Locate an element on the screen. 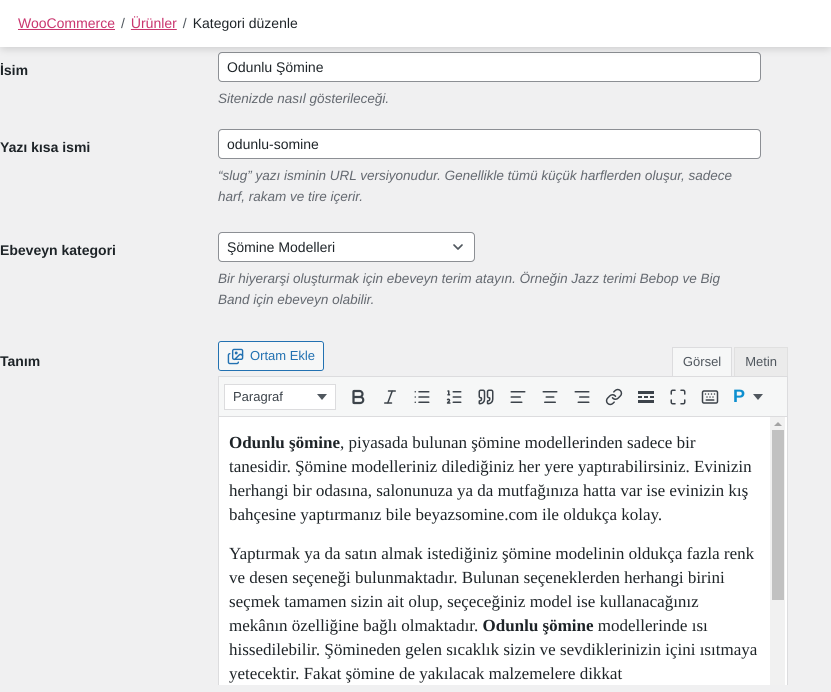 This screenshot has width=831, height=692. field-help-text: “slug” yazı isminin URL versiyonudur. Genellikle tümü küçük harflerden oluşur, sadece harf, rakam ve tire içerir. is located at coordinates (475, 186).